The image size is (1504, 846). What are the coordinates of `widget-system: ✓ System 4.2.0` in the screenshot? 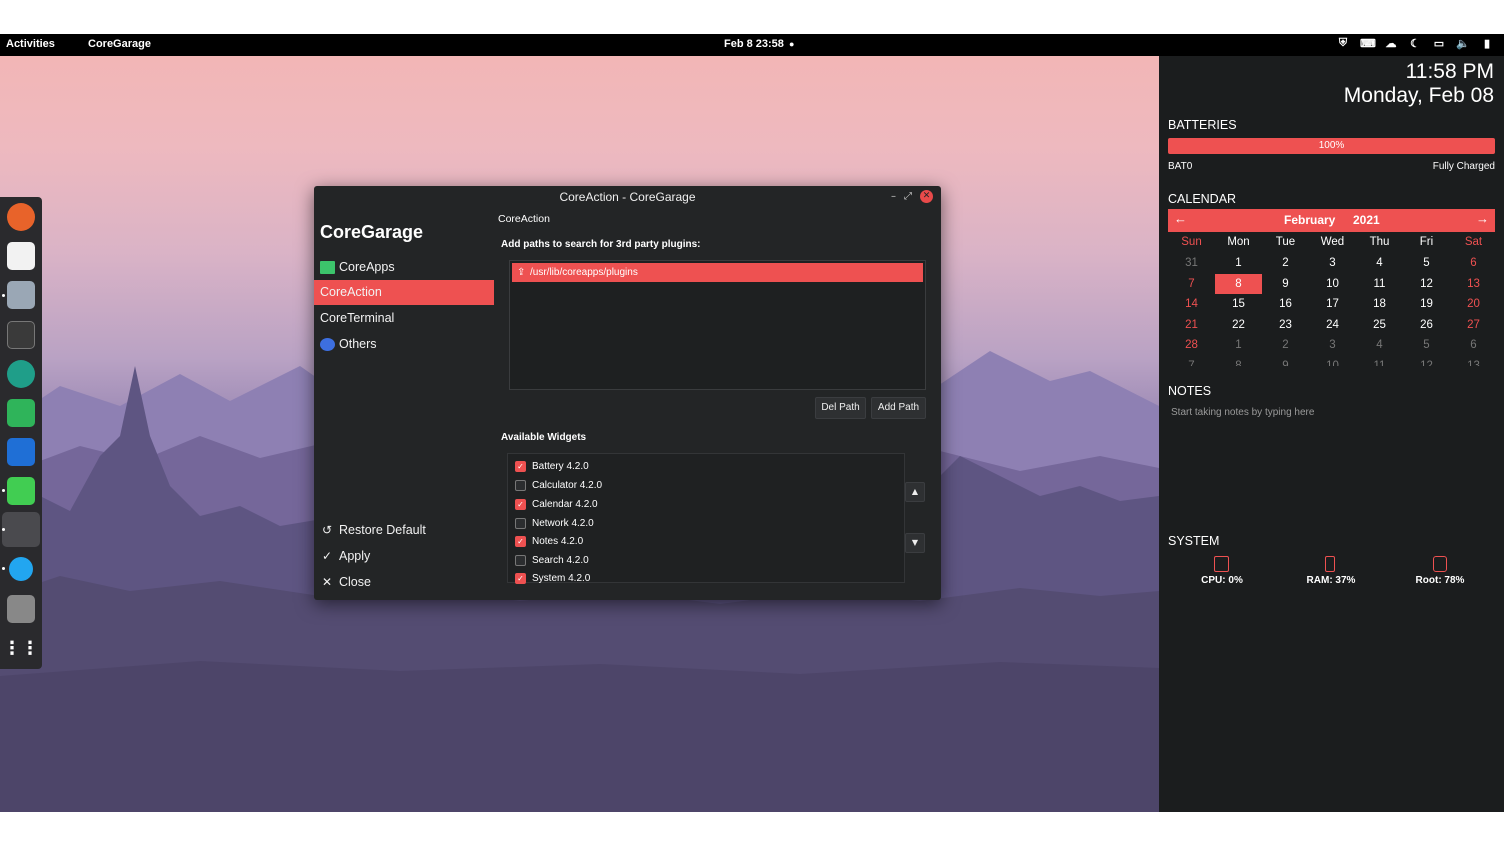 It's located at (552, 578).